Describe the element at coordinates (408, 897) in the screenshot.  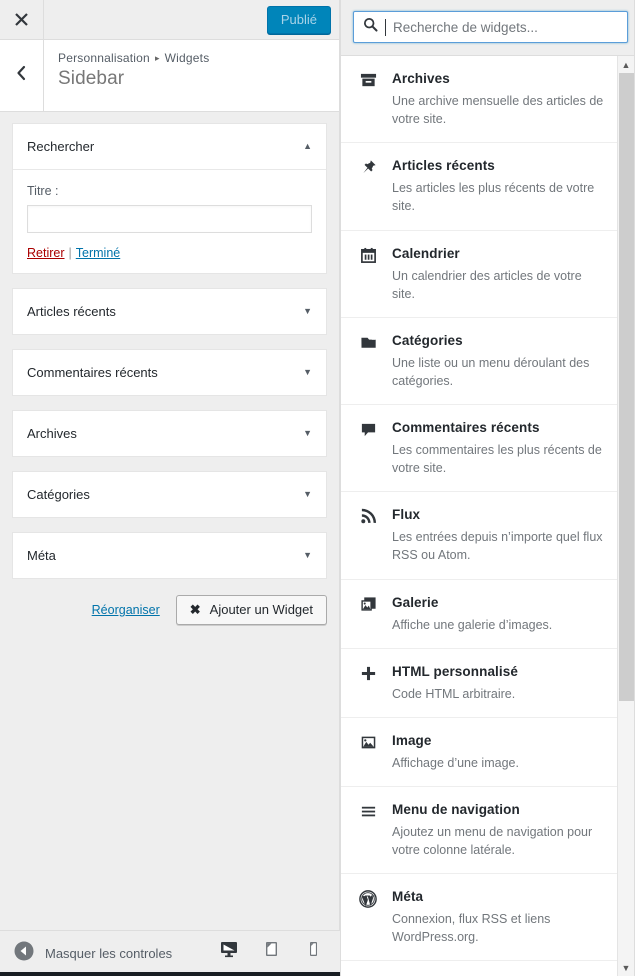
I see `widget-name: Méta` at that location.